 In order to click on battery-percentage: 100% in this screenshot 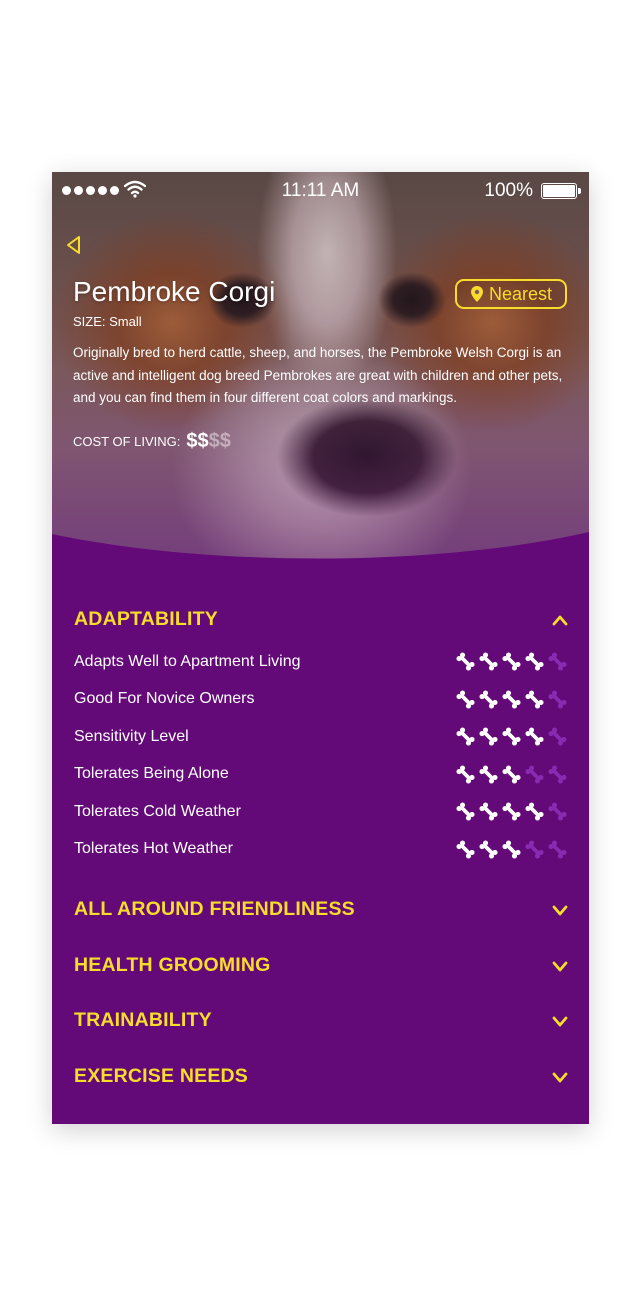, I will do `click(508, 190)`.